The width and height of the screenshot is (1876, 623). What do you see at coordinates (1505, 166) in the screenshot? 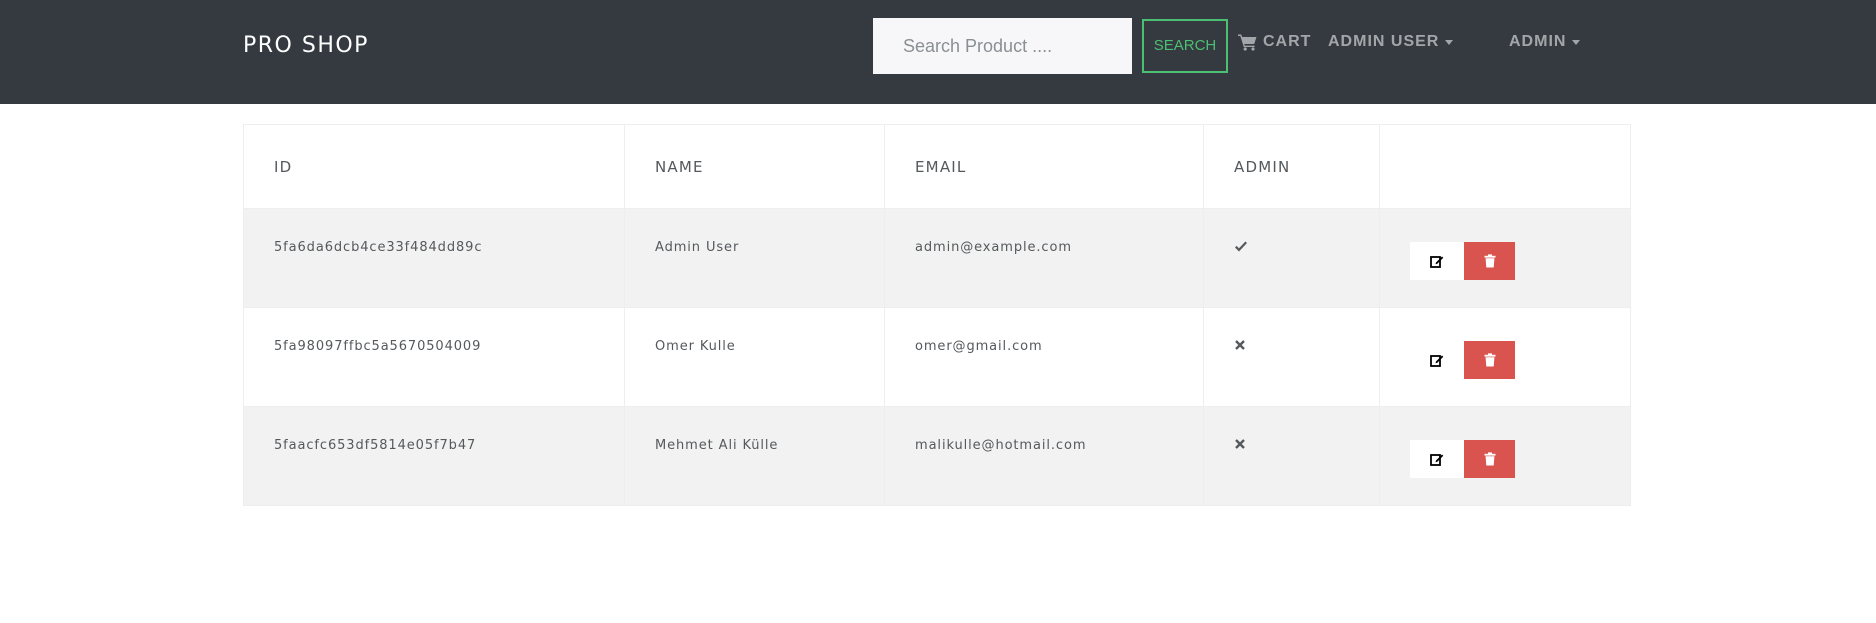
I see `column-header-actions` at bounding box center [1505, 166].